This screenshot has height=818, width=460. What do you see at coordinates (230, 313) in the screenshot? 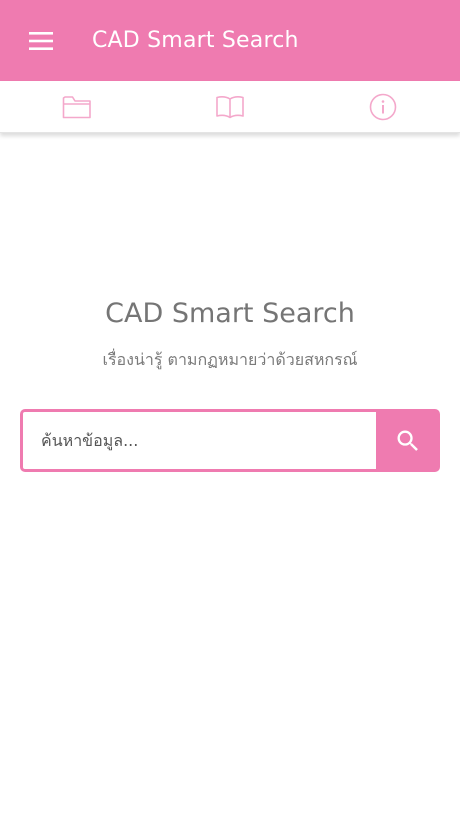
I see `hero-title: CAD Smart Search` at bounding box center [230, 313].